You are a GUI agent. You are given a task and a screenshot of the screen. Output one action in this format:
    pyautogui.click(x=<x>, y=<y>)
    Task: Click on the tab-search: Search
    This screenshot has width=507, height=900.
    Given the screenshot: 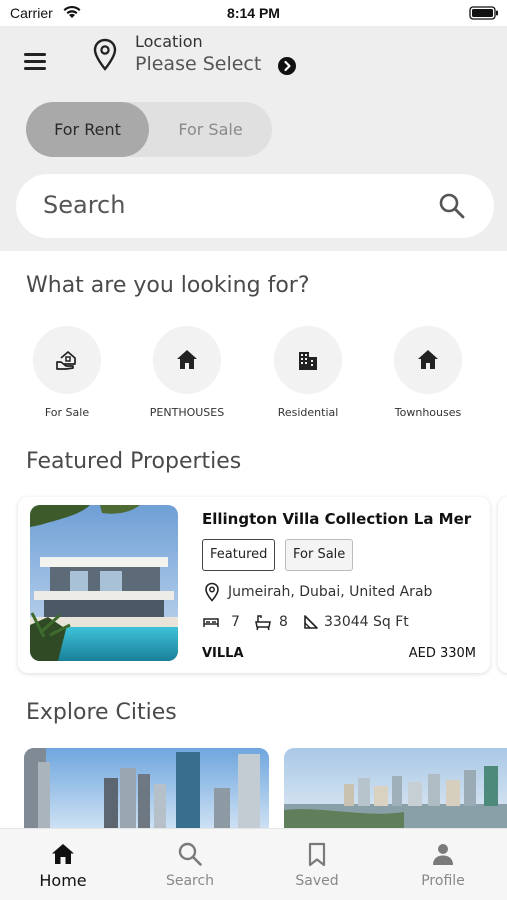 What is the action you would take?
    pyautogui.click(x=190, y=864)
    